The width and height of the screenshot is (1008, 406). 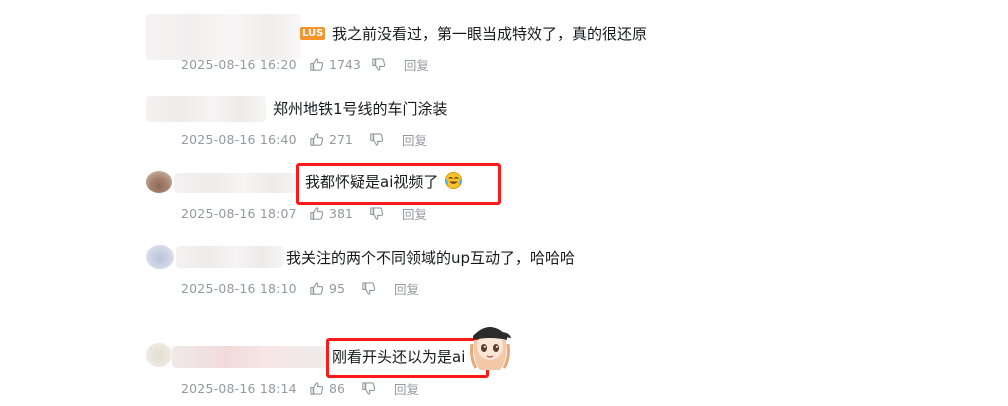 I want to click on like-count: 95, so click(x=337, y=288).